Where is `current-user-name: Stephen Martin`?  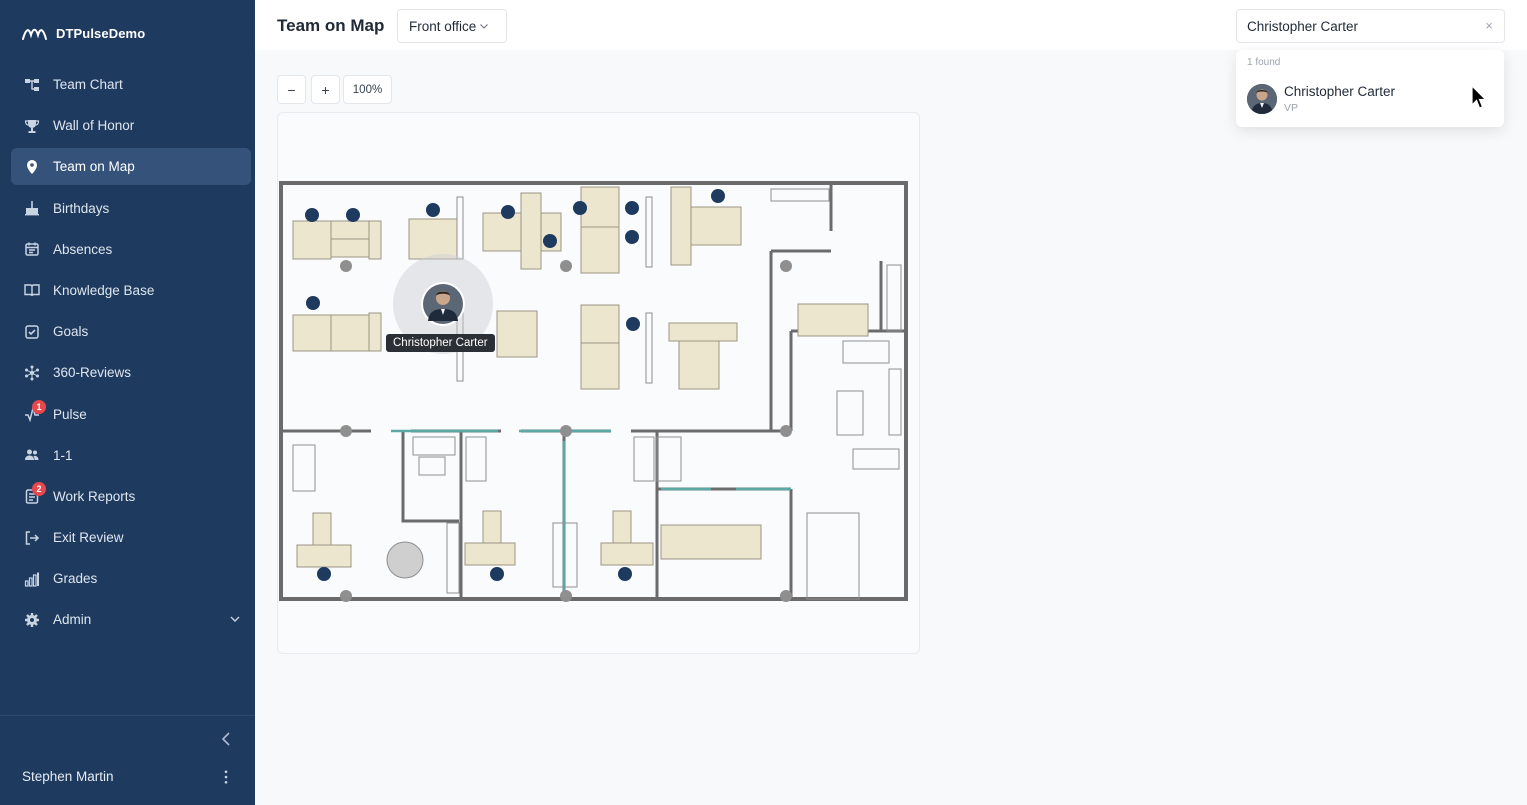 current-user-name: Stephen Martin is located at coordinates (68, 776).